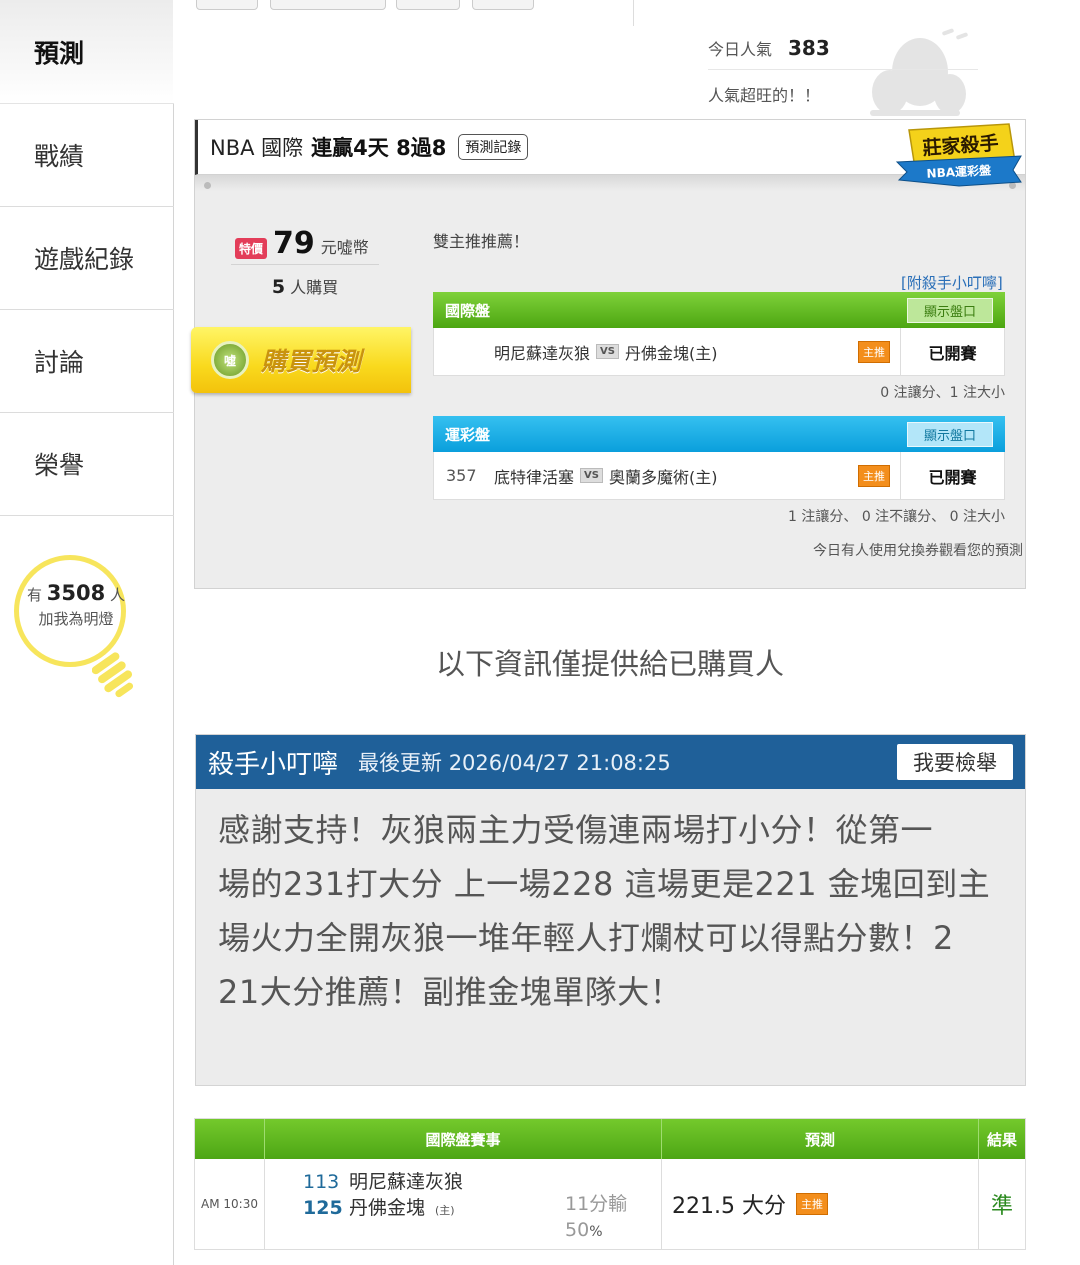 This screenshot has width=1080, height=1265. Describe the element at coordinates (230, 1204) in the screenshot. I see `game-time: AM 10:30` at that location.